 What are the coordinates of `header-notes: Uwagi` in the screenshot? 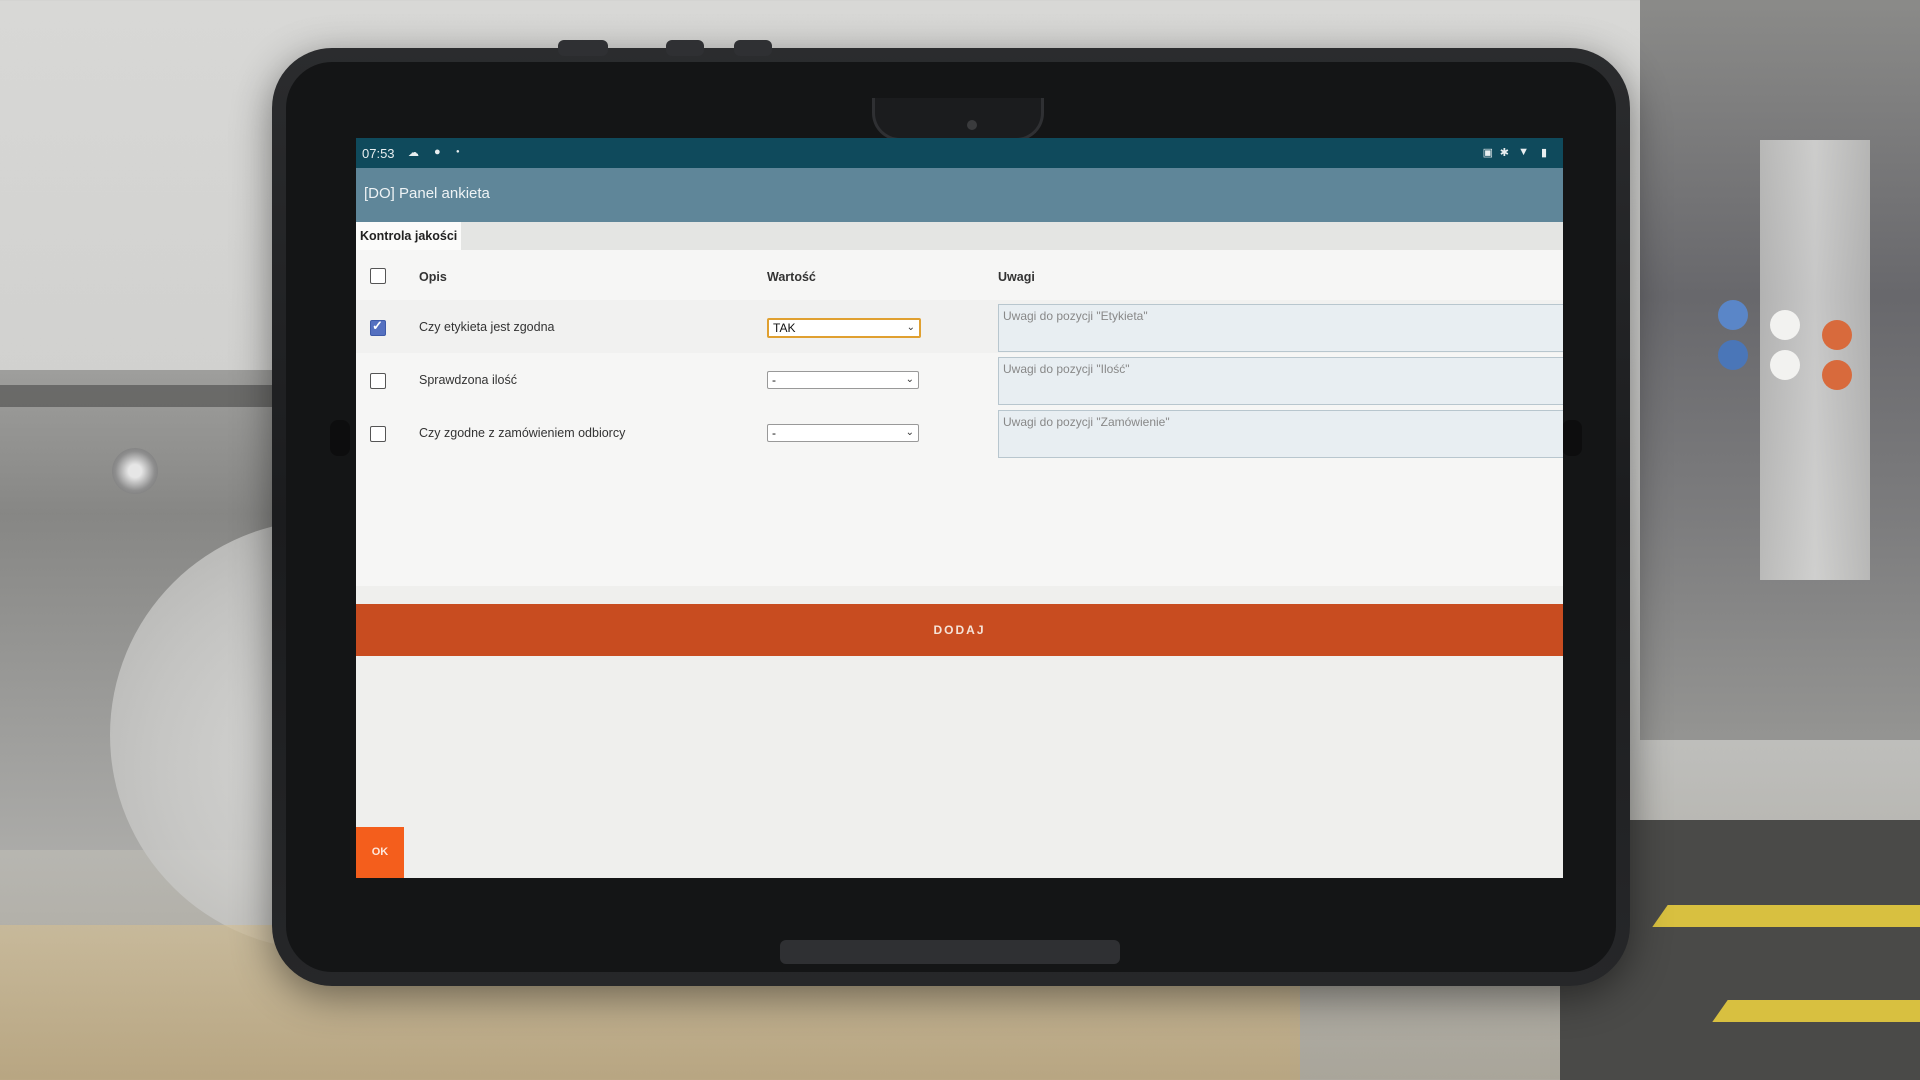 It's located at (1016, 277).